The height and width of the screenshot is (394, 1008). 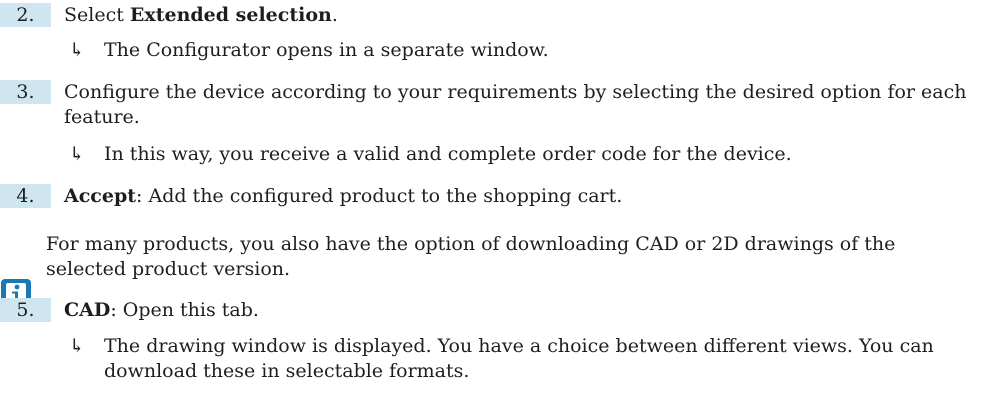 I want to click on step-prefix: Select, so click(x=97, y=15).